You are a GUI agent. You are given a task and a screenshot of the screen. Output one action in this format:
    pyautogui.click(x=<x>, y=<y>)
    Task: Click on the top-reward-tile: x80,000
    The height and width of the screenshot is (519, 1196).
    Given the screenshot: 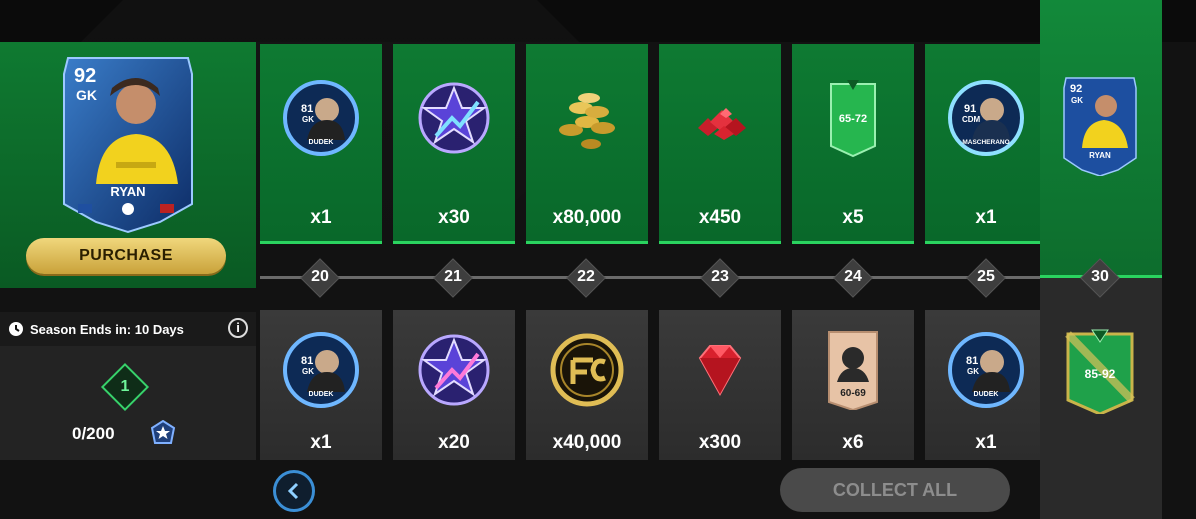 What is the action you would take?
    pyautogui.click(x=587, y=144)
    